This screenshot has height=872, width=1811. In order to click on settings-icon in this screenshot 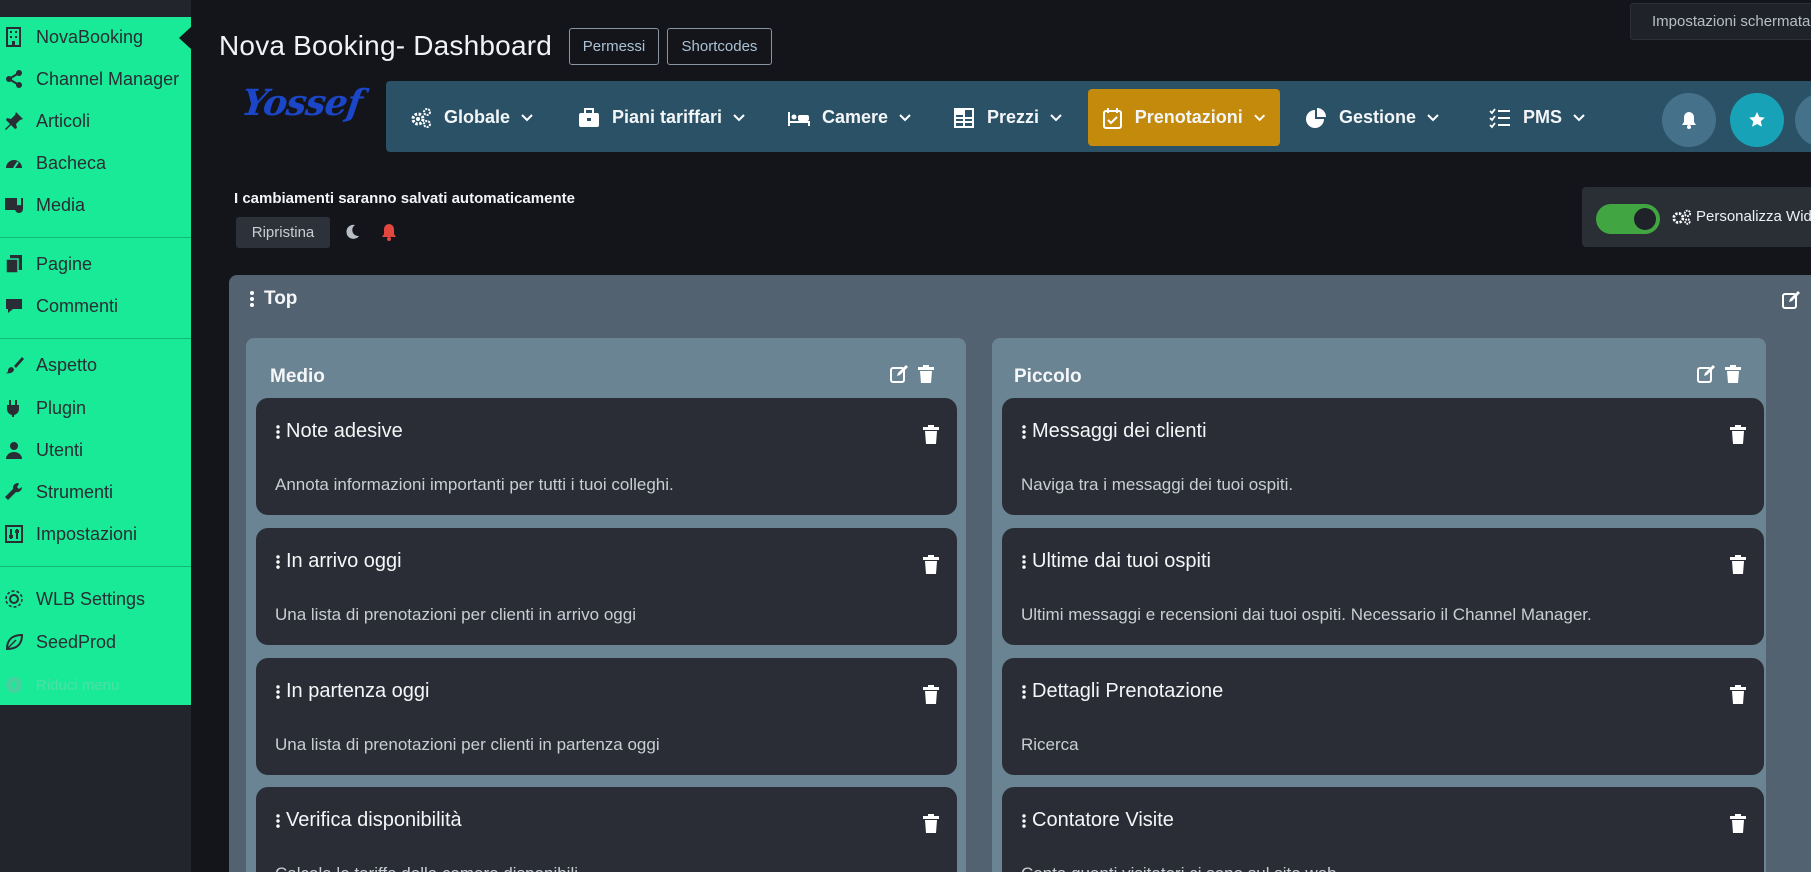, I will do `click(14, 534)`.